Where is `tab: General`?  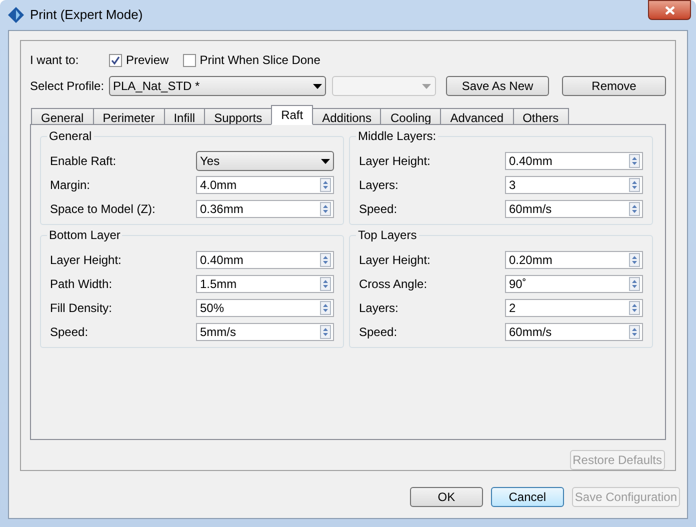 tab: General is located at coordinates (62, 116).